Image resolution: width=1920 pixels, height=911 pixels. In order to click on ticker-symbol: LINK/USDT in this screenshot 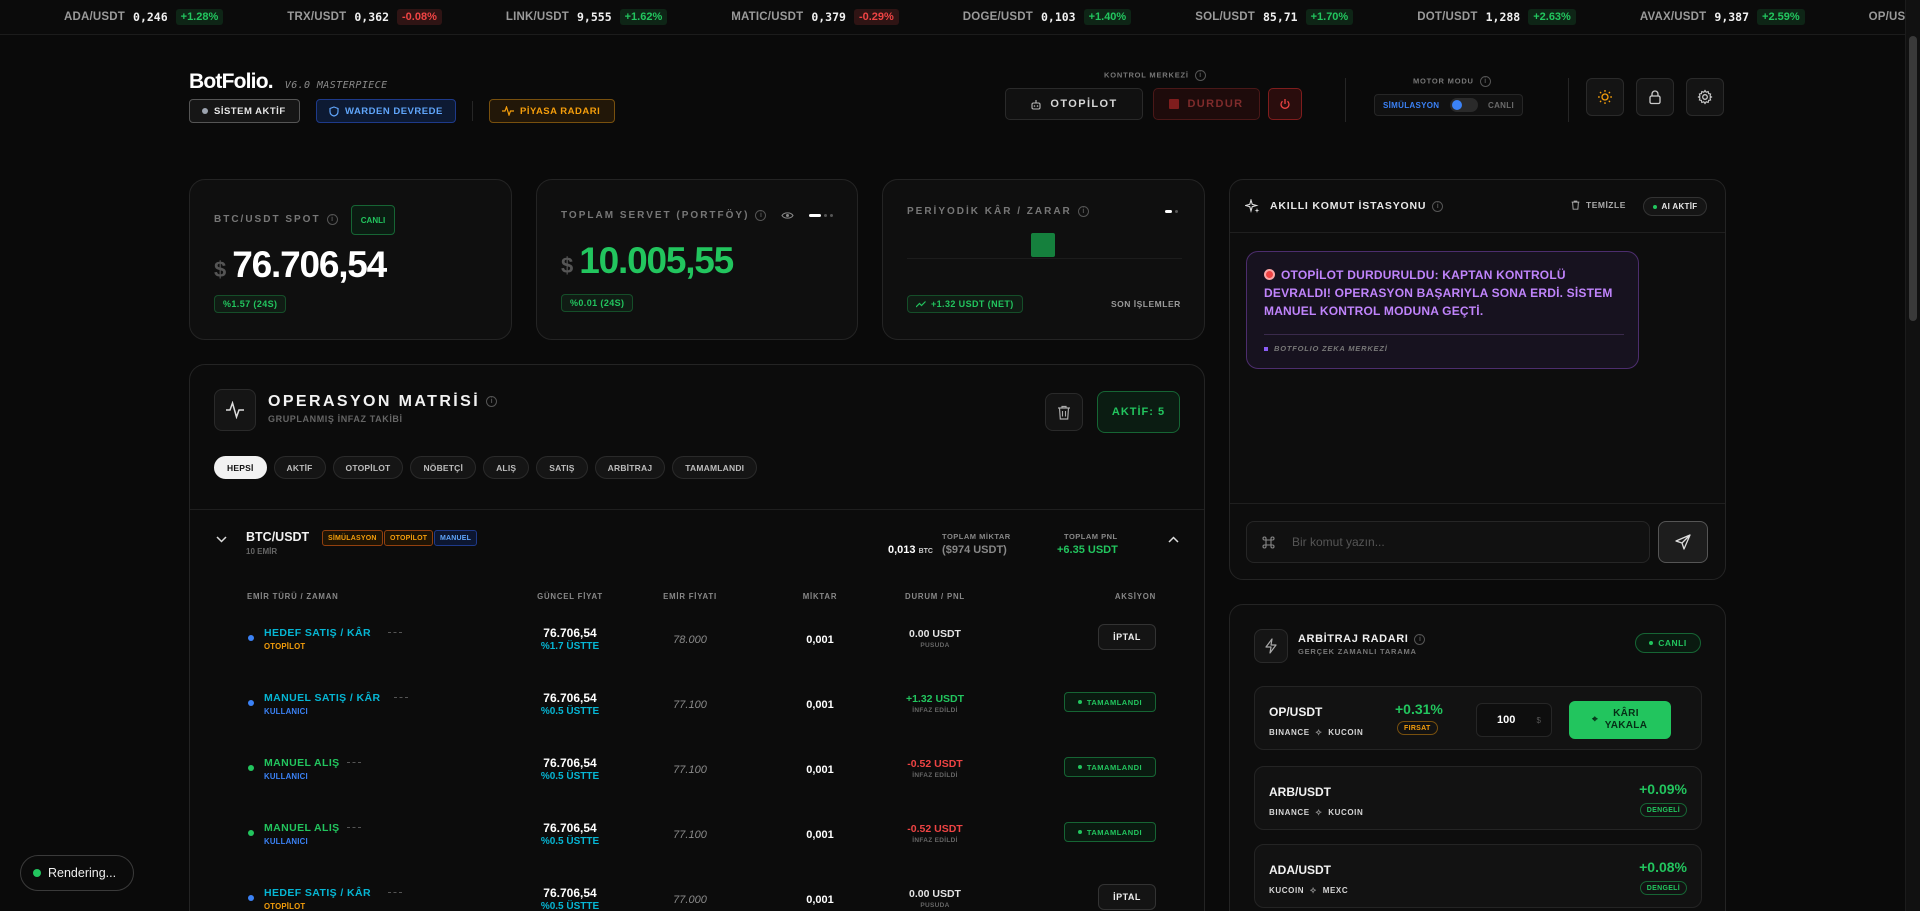, I will do `click(537, 17)`.